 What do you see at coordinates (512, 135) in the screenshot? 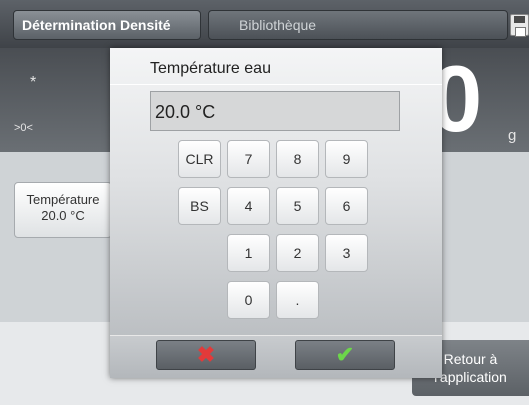
I see `weight-unit: g` at bounding box center [512, 135].